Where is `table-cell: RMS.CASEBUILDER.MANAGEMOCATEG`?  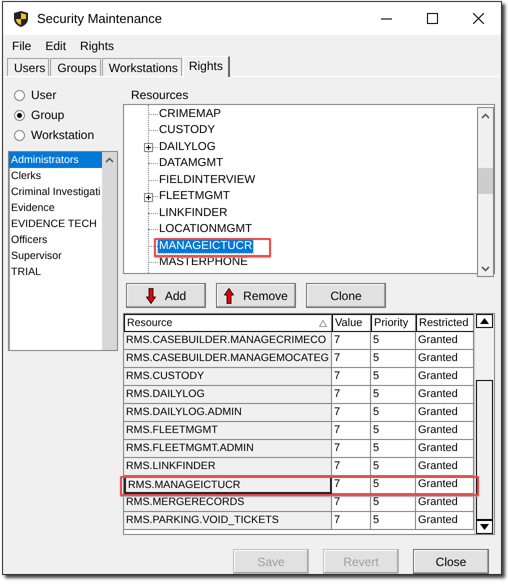
table-cell: RMS.CASEBUILDER.MANAGEMOCATEG is located at coordinates (228, 359).